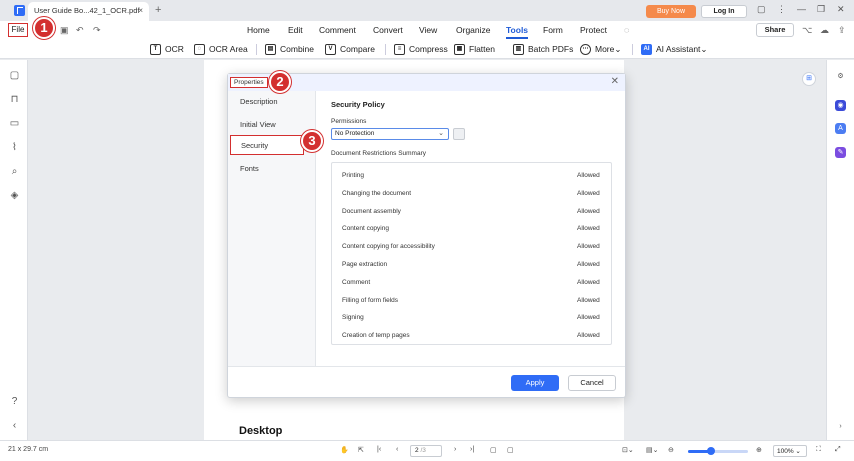 The width and height of the screenshot is (854, 461). What do you see at coordinates (718, 451) in the screenshot?
I see `zoom-slider` at bounding box center [718, 451].